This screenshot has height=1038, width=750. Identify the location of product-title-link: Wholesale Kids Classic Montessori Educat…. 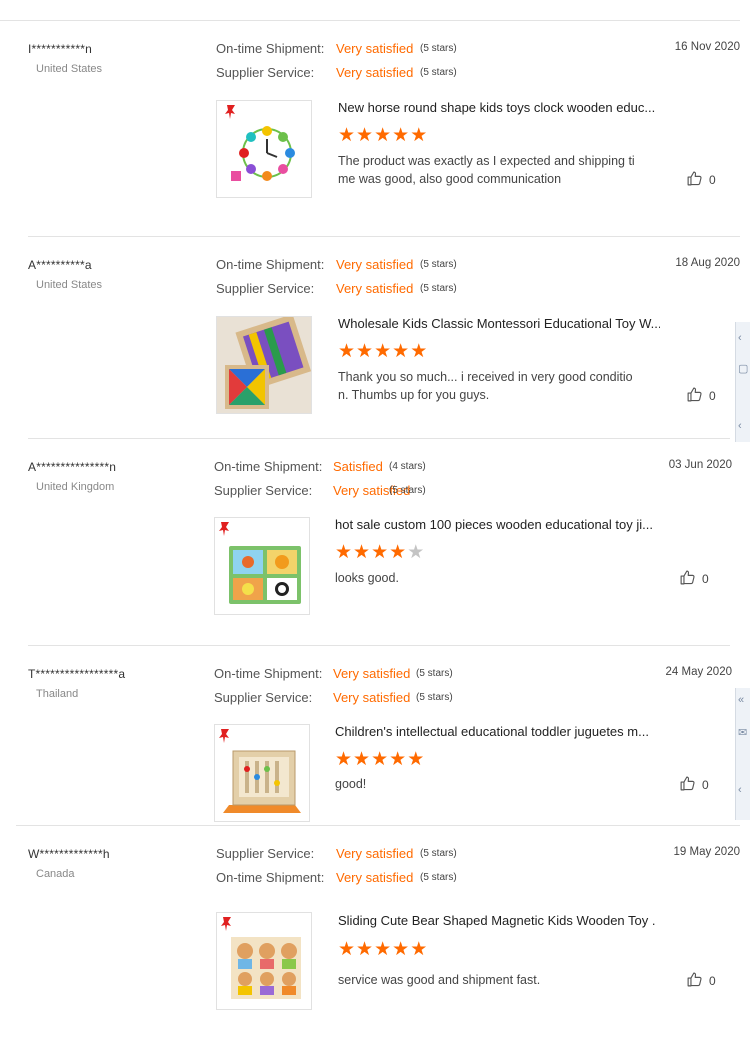
(499, 323).